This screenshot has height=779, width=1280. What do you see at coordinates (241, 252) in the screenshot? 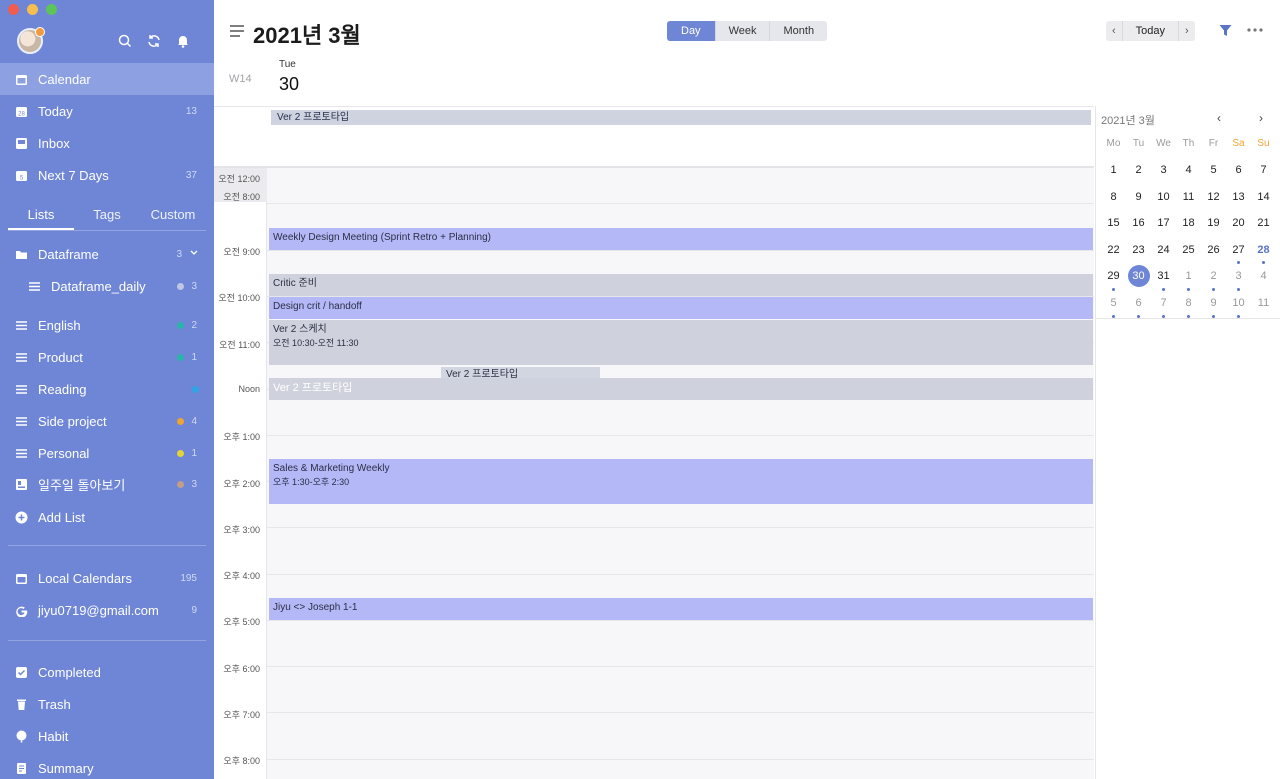
I see `time-label: 오전 9:00` at bounding box center [241, 252].